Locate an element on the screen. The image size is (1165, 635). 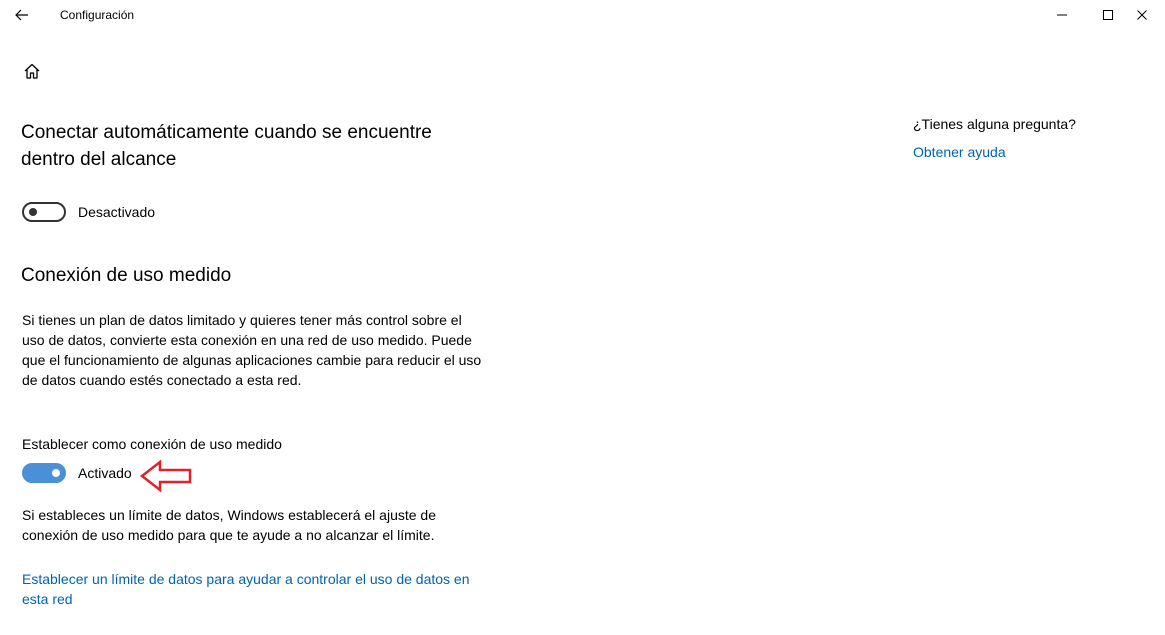
window-title: Configuración is located at coordinates (97, 15).